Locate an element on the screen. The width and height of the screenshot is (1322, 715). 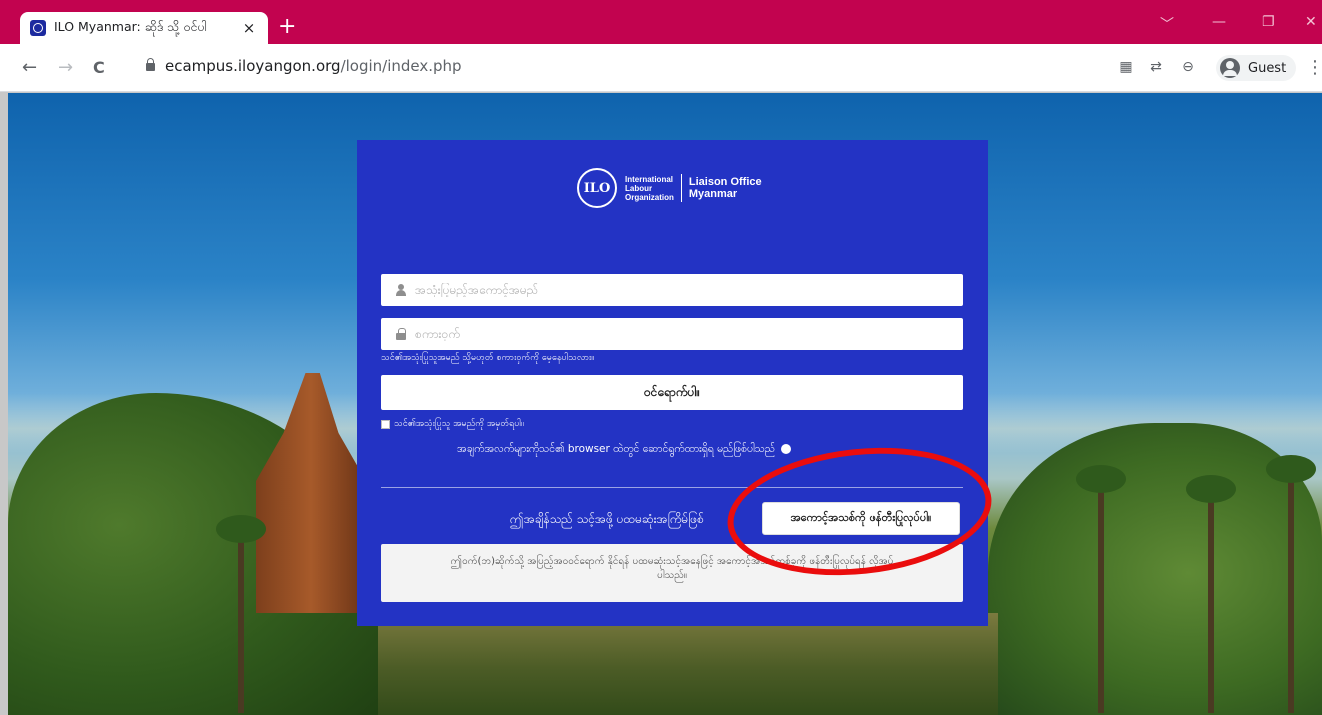
help-icon is located at coordinates (786, 449).